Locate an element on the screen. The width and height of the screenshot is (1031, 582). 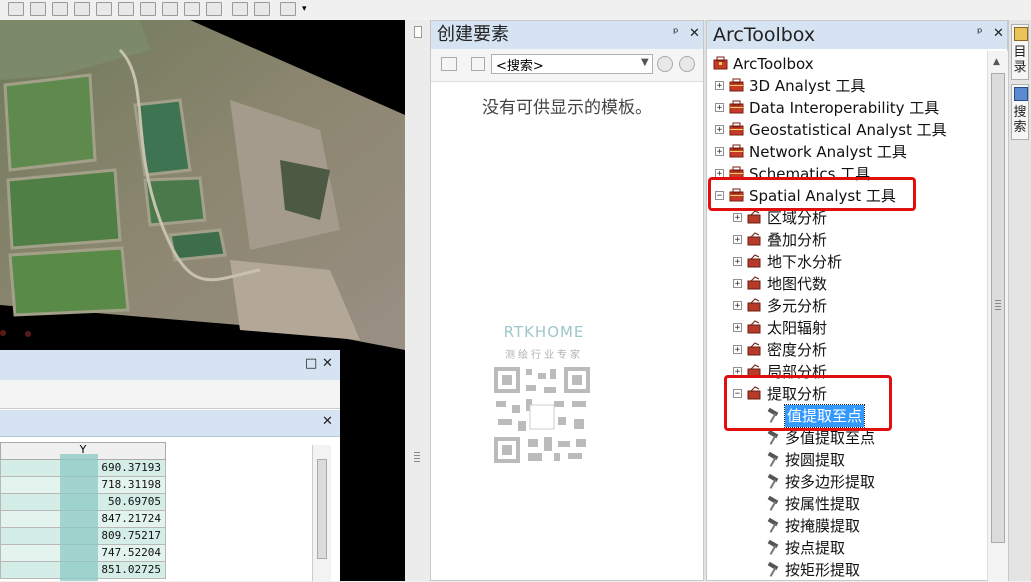
tree-item-label: 密度分析 is located at coordinates (797, 350).